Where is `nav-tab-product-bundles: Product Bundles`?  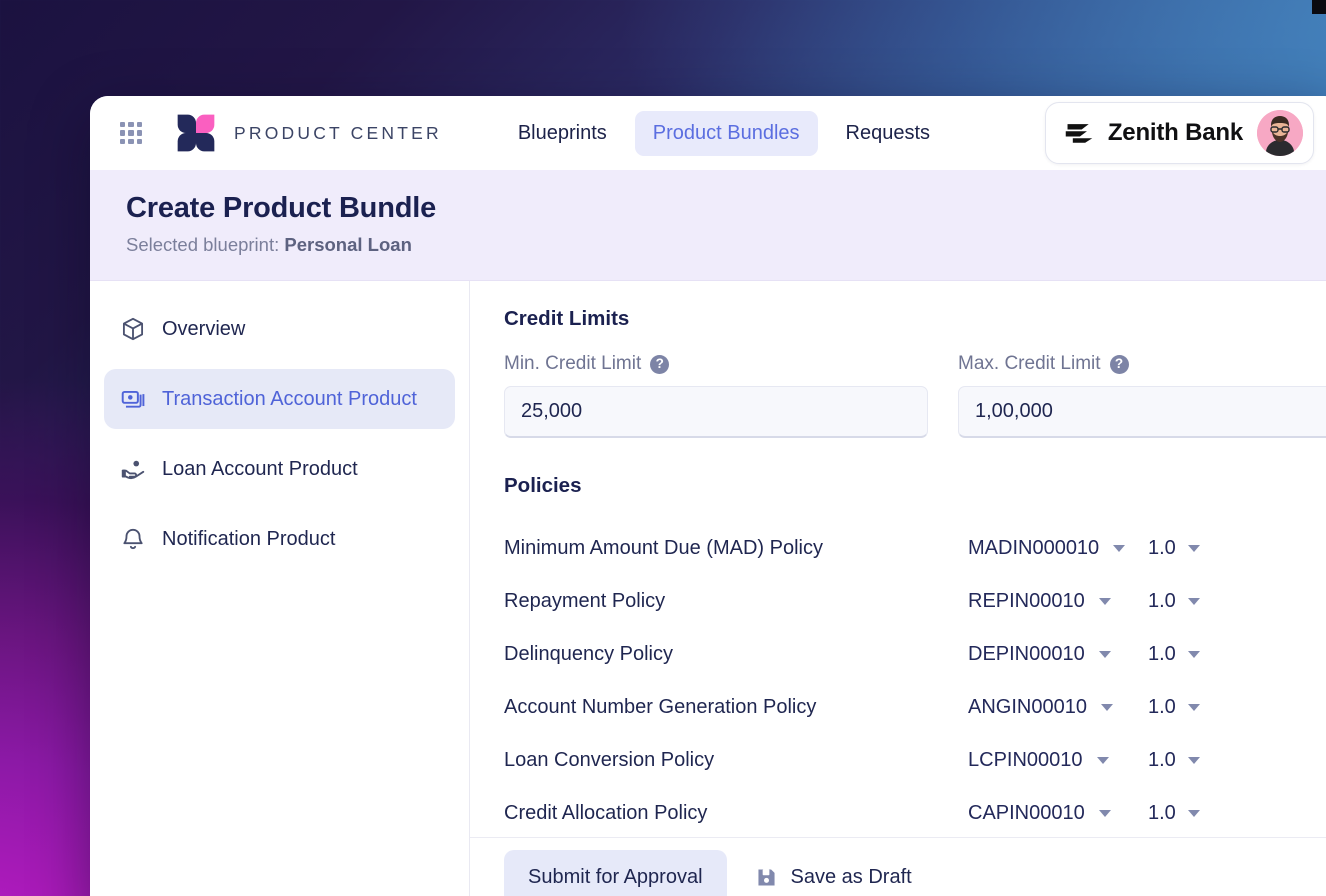 nav-tab-product-bundles: Product Bundles is located at coordinates (726, 133).